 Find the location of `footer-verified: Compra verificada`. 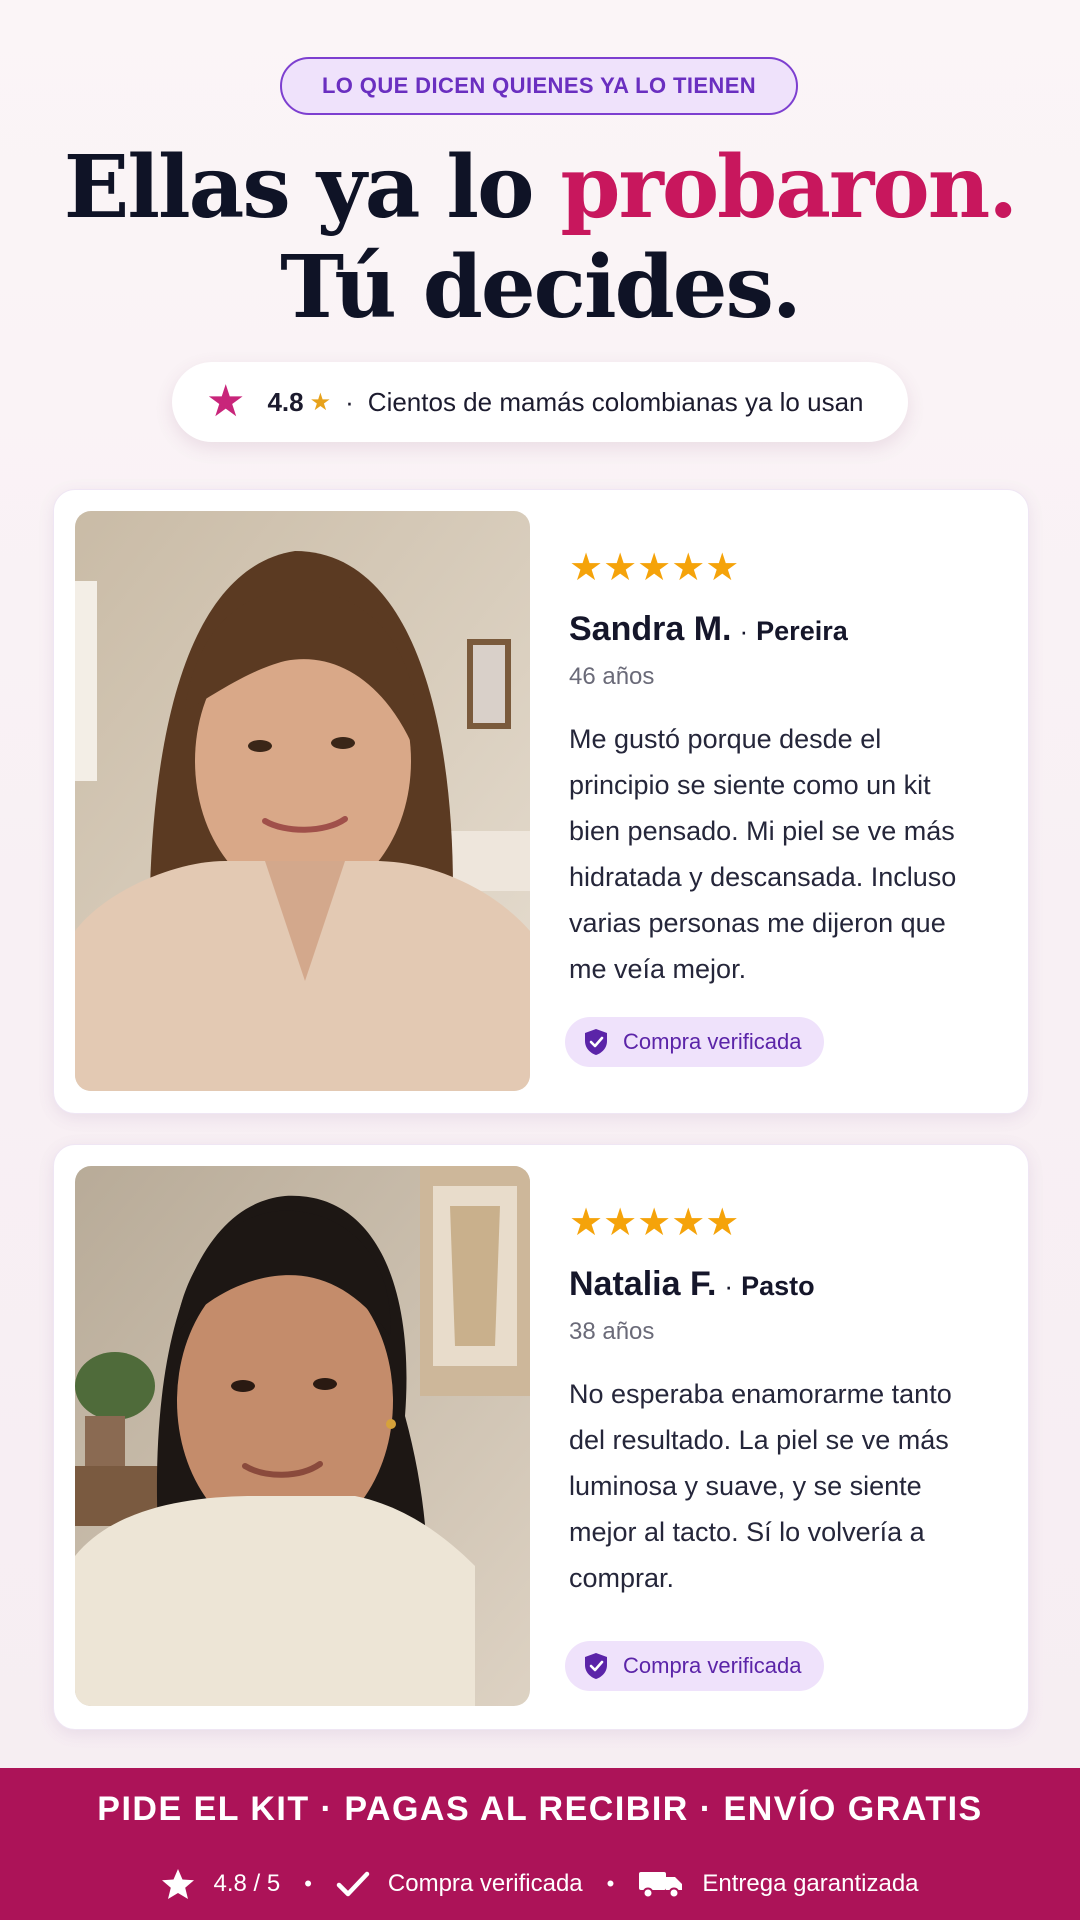

footer-verified: Compra verificada is located at coordinates (485, 1883).